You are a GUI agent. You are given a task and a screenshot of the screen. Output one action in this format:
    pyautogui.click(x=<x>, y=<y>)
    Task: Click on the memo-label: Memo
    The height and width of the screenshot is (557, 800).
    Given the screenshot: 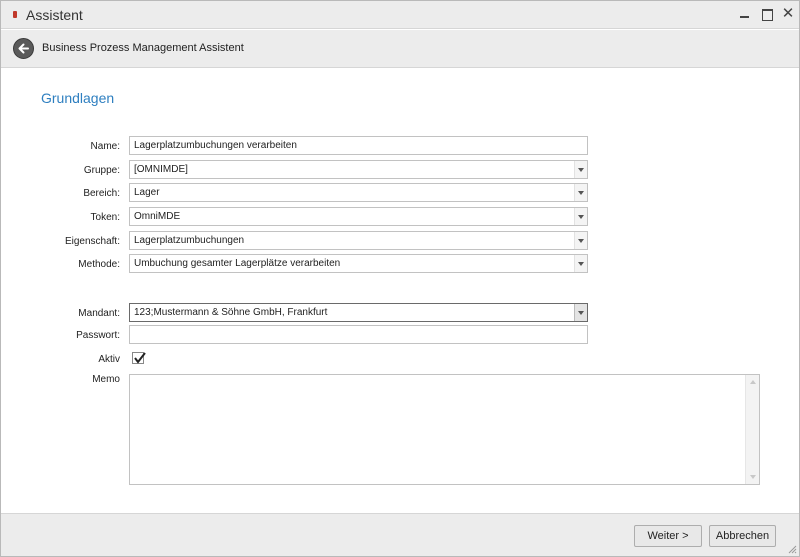 What is the action you would take?
    pyautogui.click(x=106, y=379)
    